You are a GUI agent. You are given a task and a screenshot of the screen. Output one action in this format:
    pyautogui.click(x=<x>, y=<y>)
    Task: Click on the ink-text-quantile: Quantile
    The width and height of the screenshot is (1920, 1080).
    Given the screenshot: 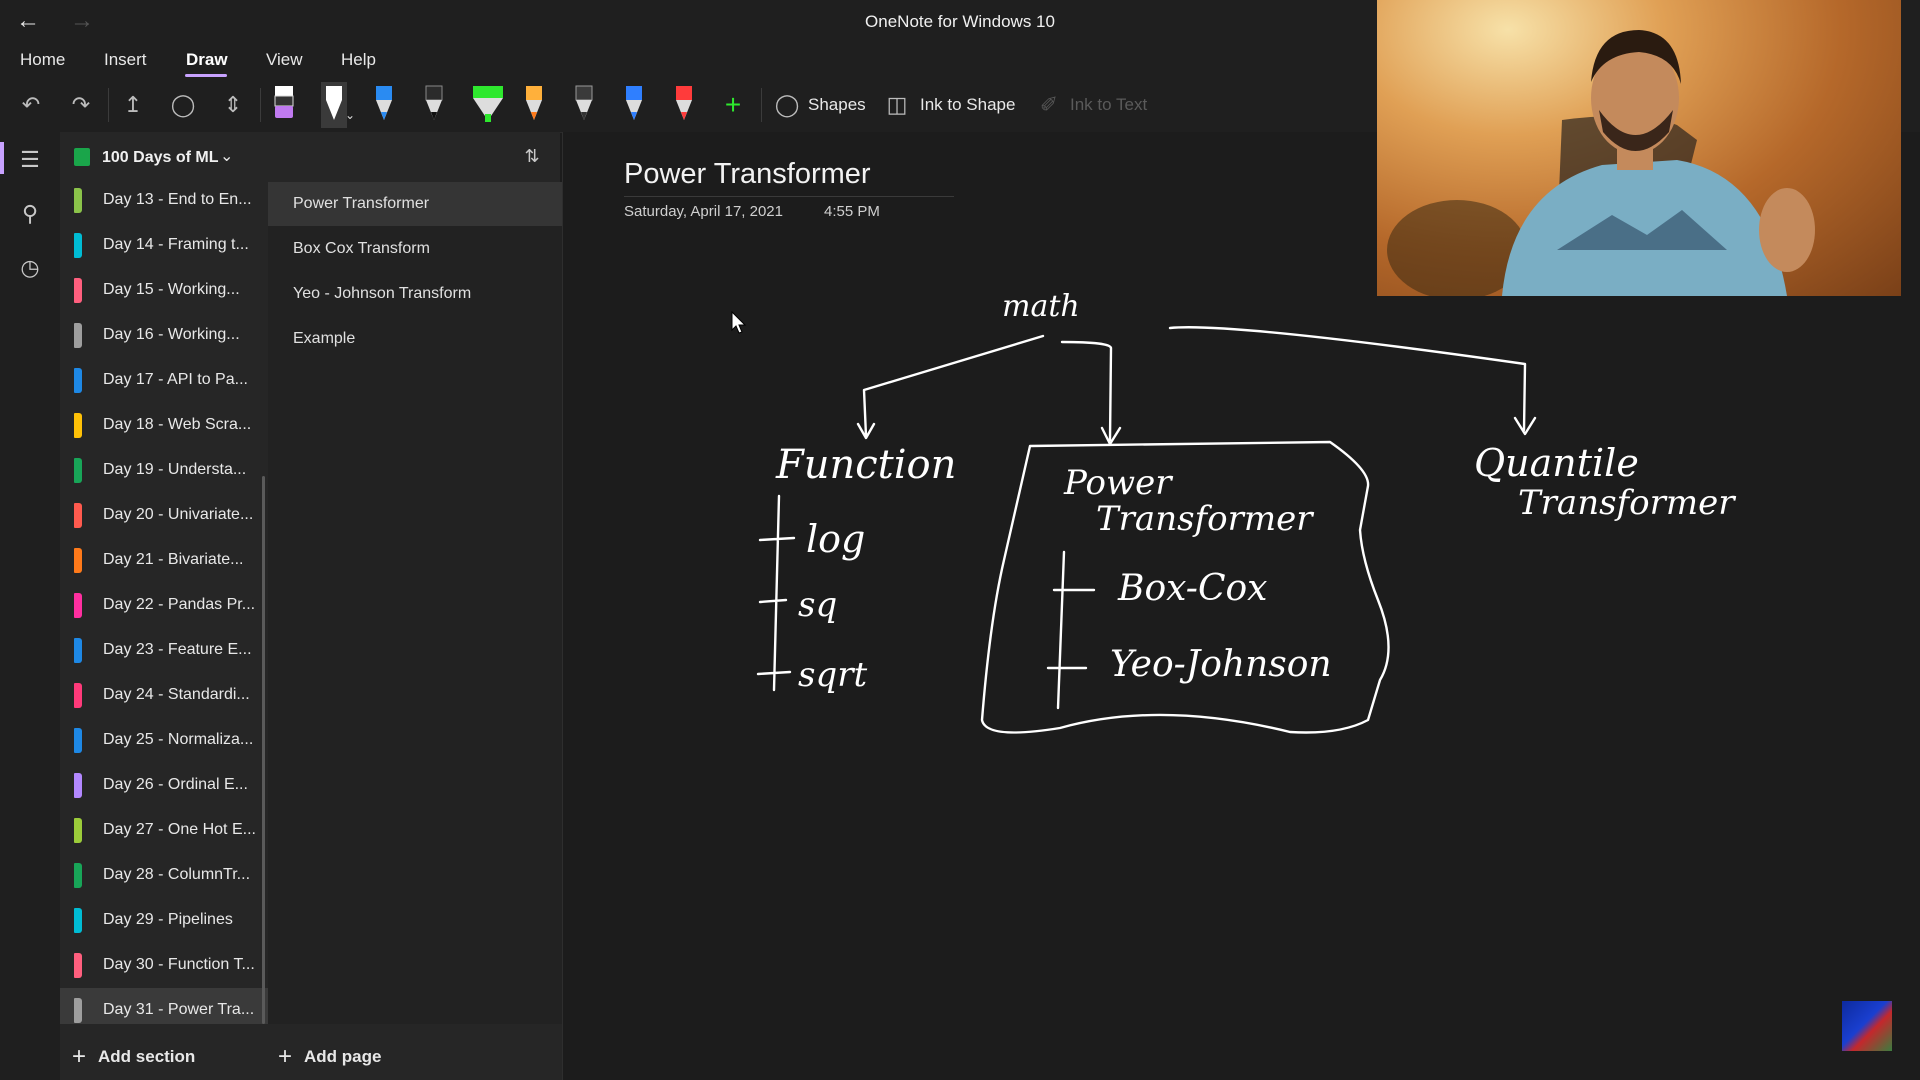 What is the action you would take?
    pyautogui.click(x=1556, y=463)
    